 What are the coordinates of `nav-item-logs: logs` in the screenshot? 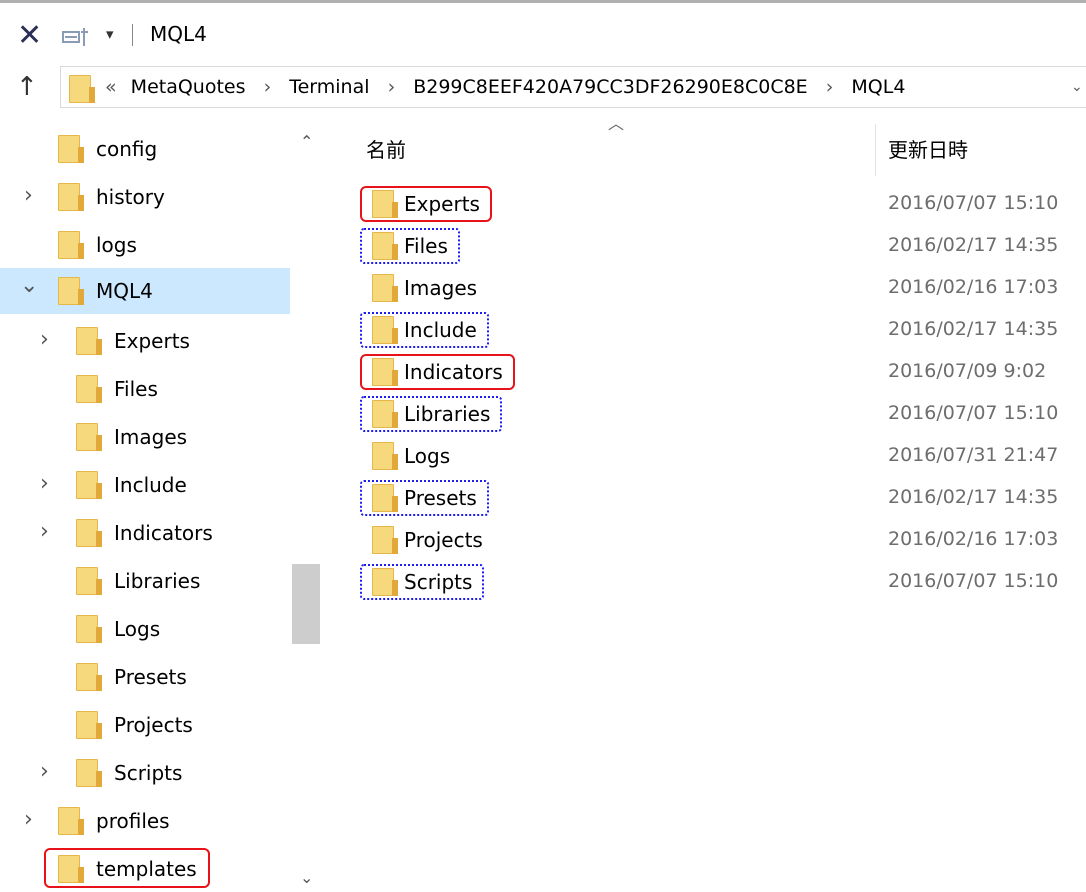 It's located at (145, 245).